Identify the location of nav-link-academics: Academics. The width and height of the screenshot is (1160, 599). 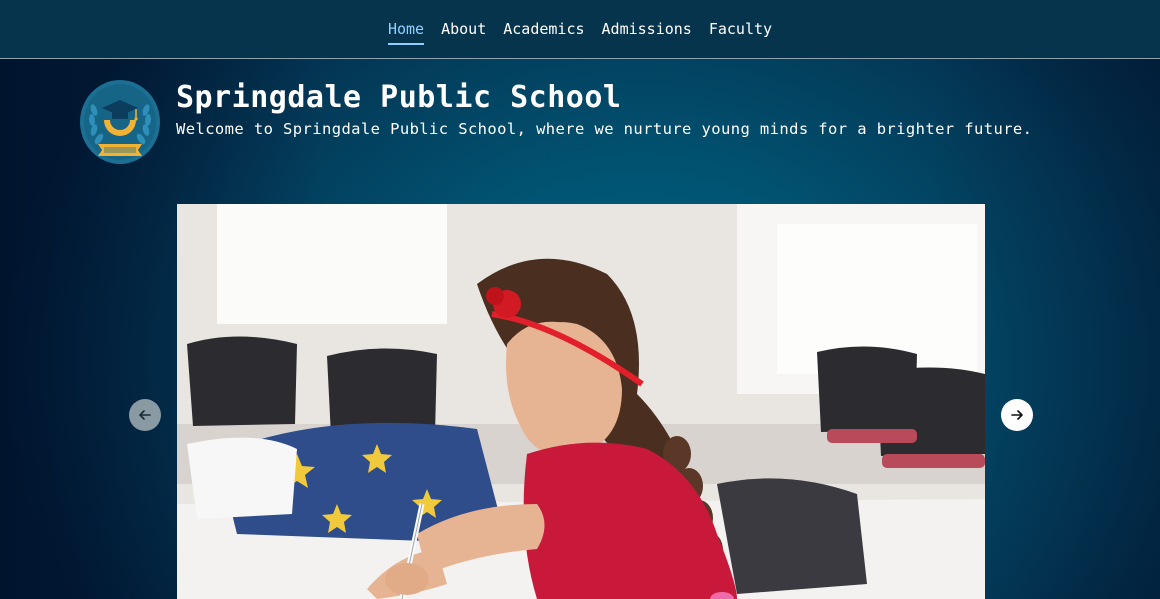
(543, 30).